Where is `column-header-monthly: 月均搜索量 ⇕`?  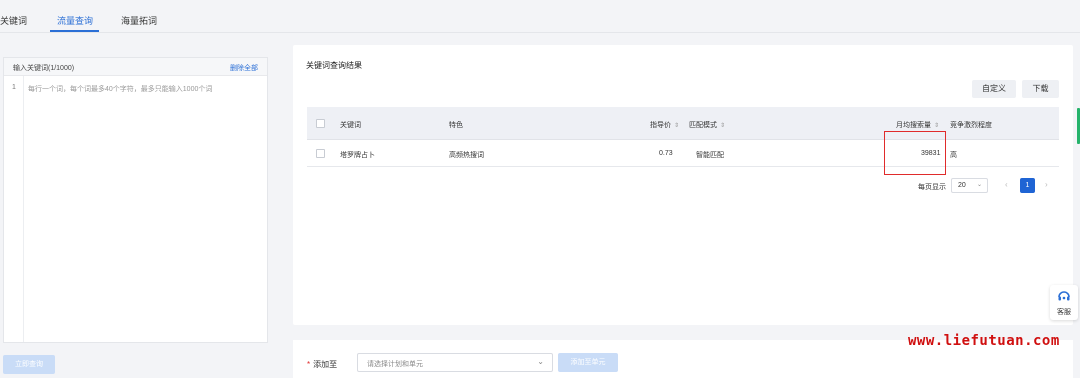
column-header-monthly: 月均搜索量 ⇕ is located at coordinates (917, 125).